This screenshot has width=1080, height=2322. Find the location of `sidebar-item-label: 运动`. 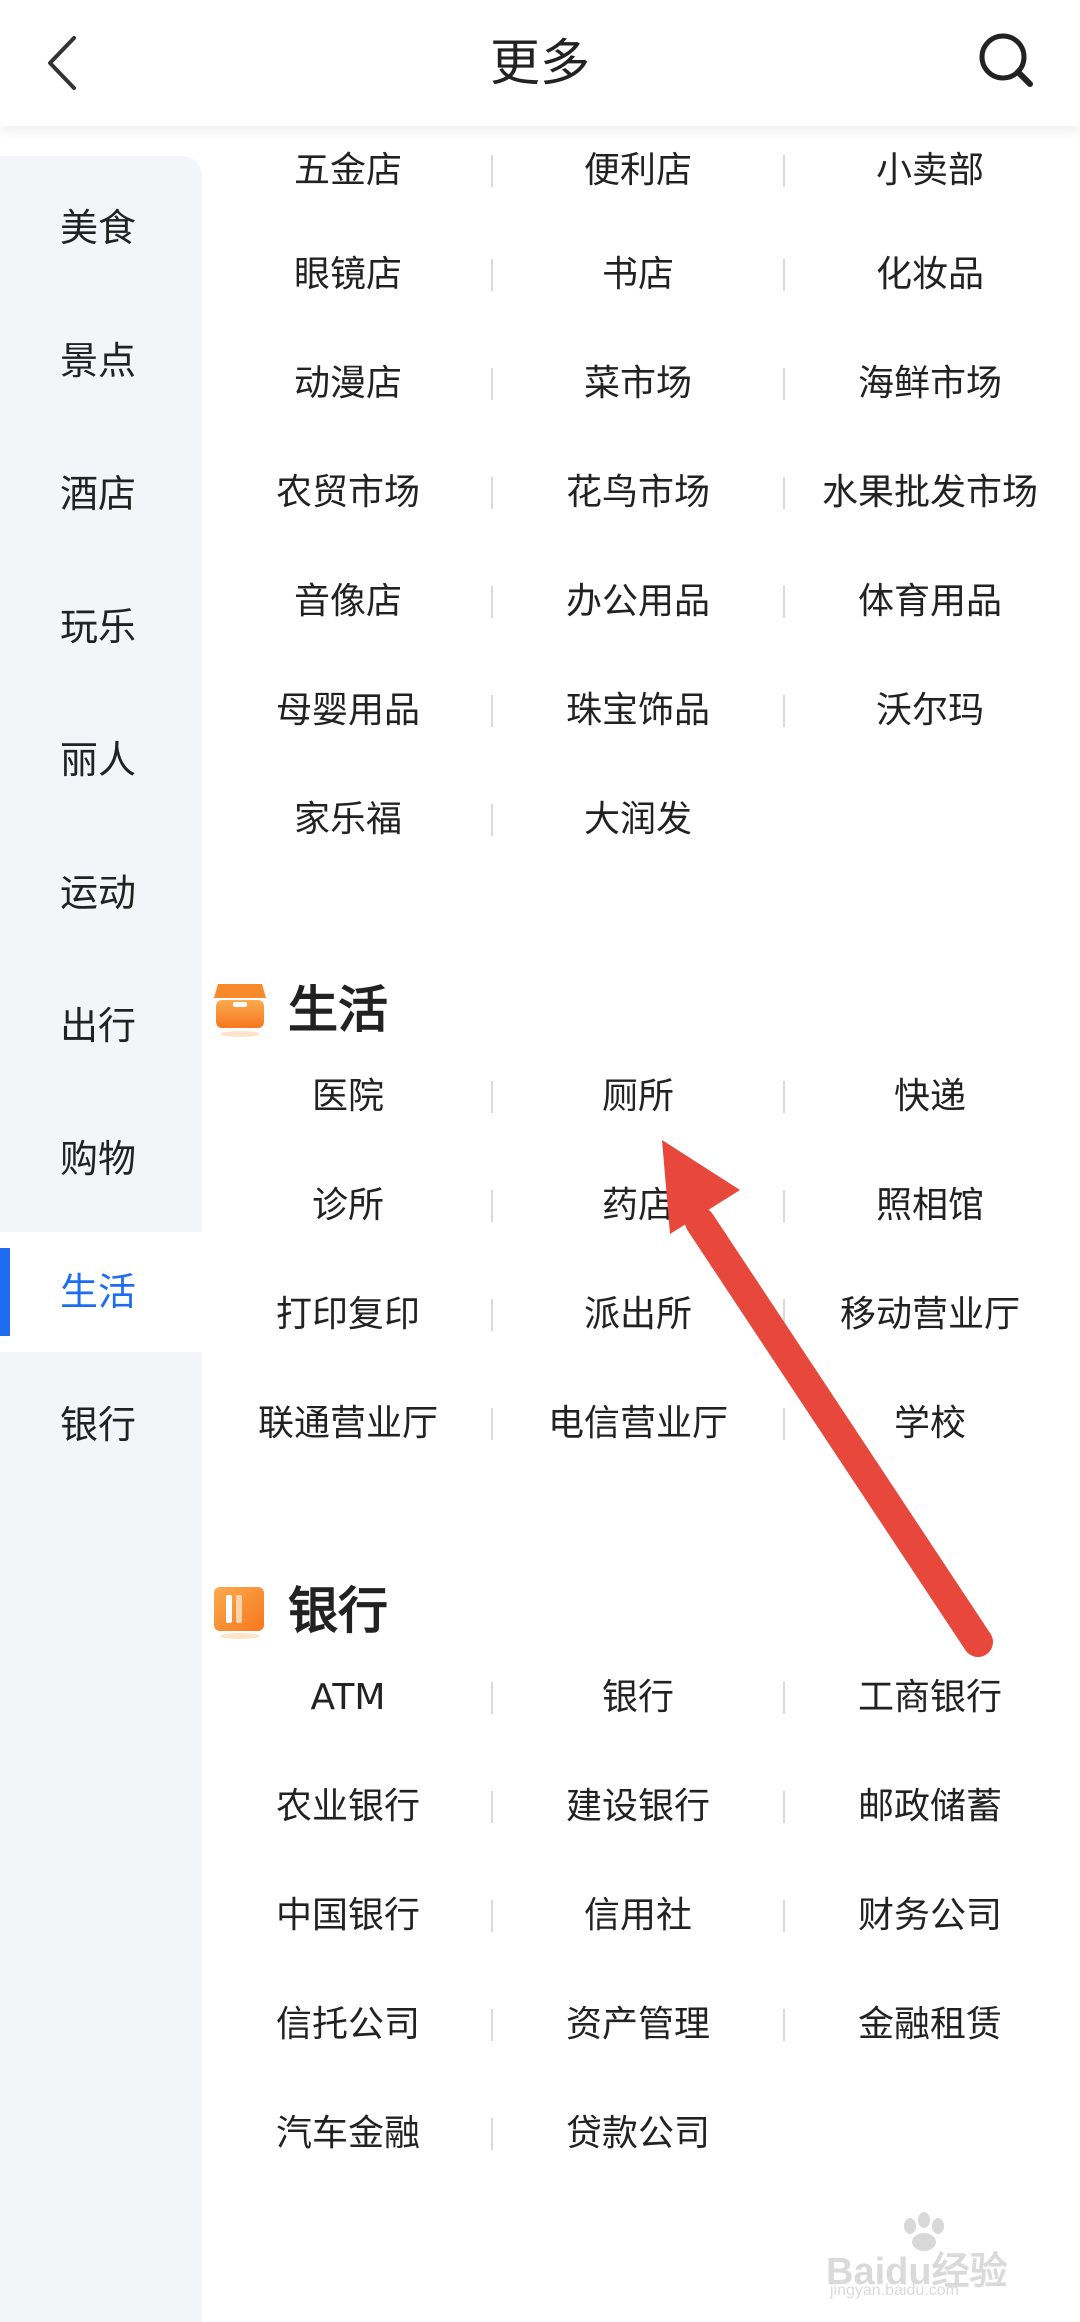

sidebar-item-label: 运动 is located at coordinates (98, 893).